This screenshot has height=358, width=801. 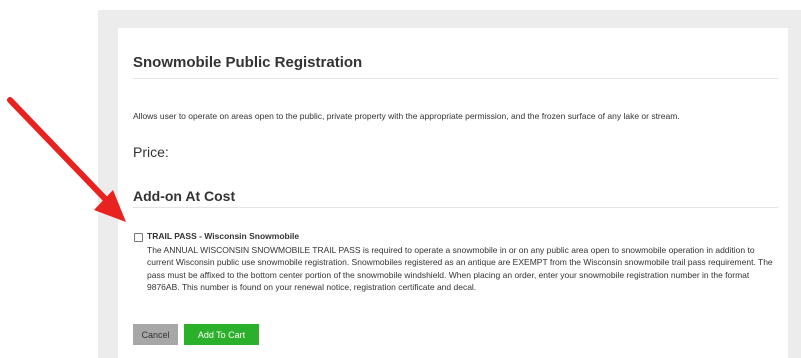 What do you see at coordinates (138, 237) in the screenshot?
I see `trail-pass-checkbox` at bounding box center [138, 237].